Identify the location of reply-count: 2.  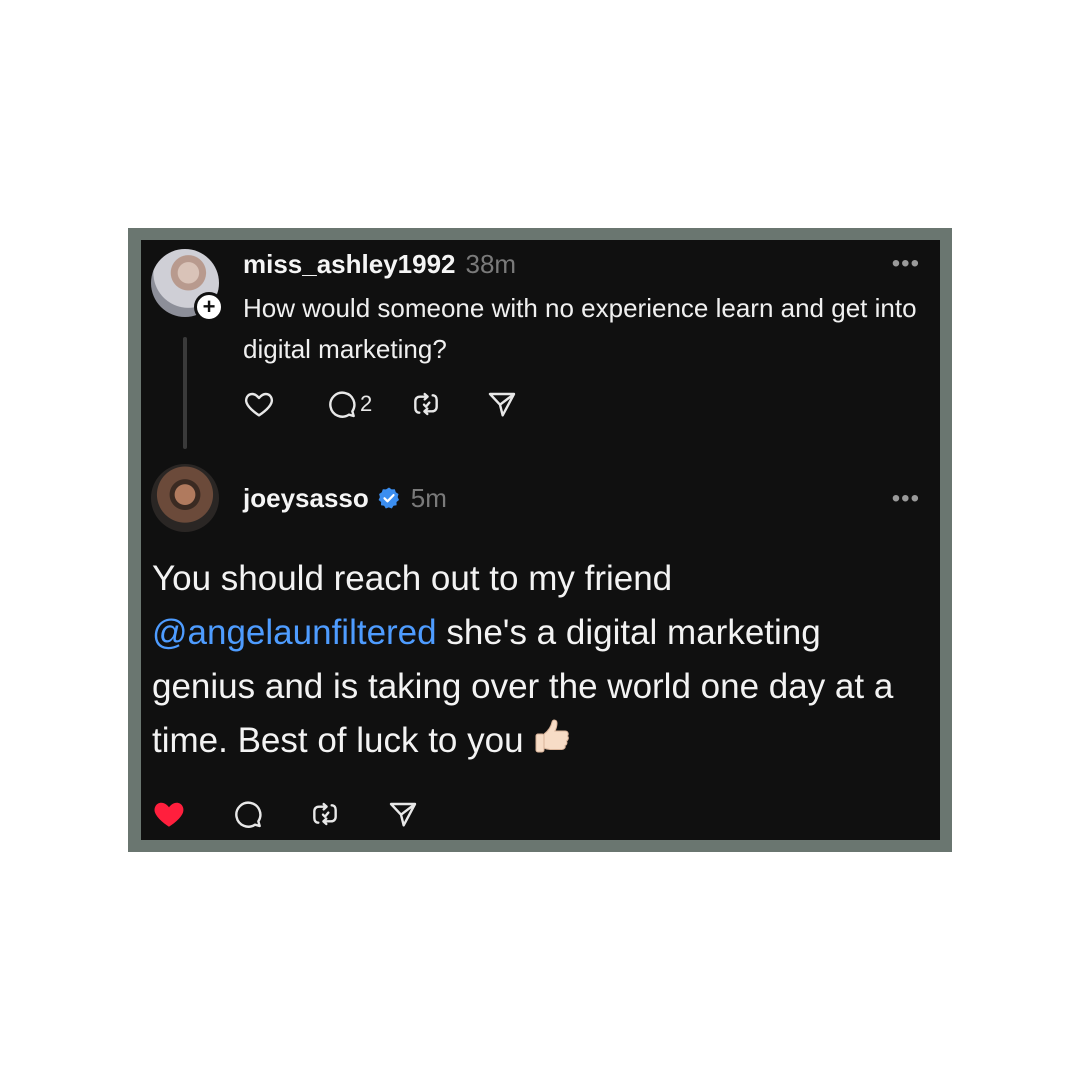
(366, 403).